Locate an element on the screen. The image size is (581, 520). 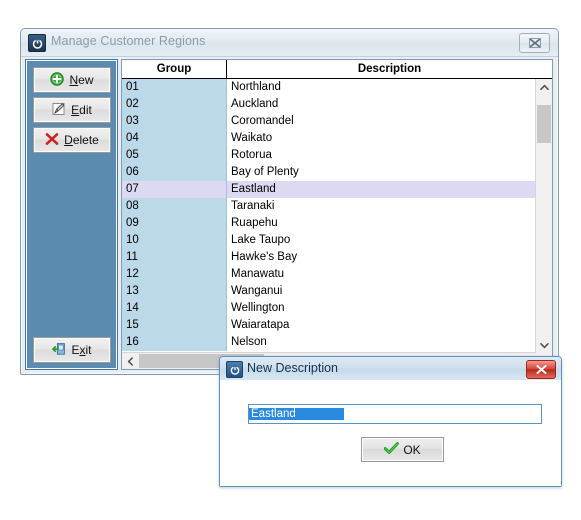
cell-group: 03 is located at coordinates (174, 121).